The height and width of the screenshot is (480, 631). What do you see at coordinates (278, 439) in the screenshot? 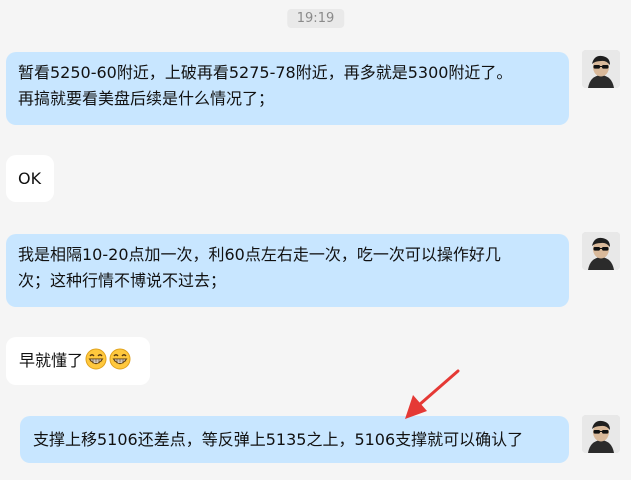
I see `message-text: 支撑上移5106还差点，等反弹上5135之上，5106支撑就可以确认了` at bounding box center [278, 439].